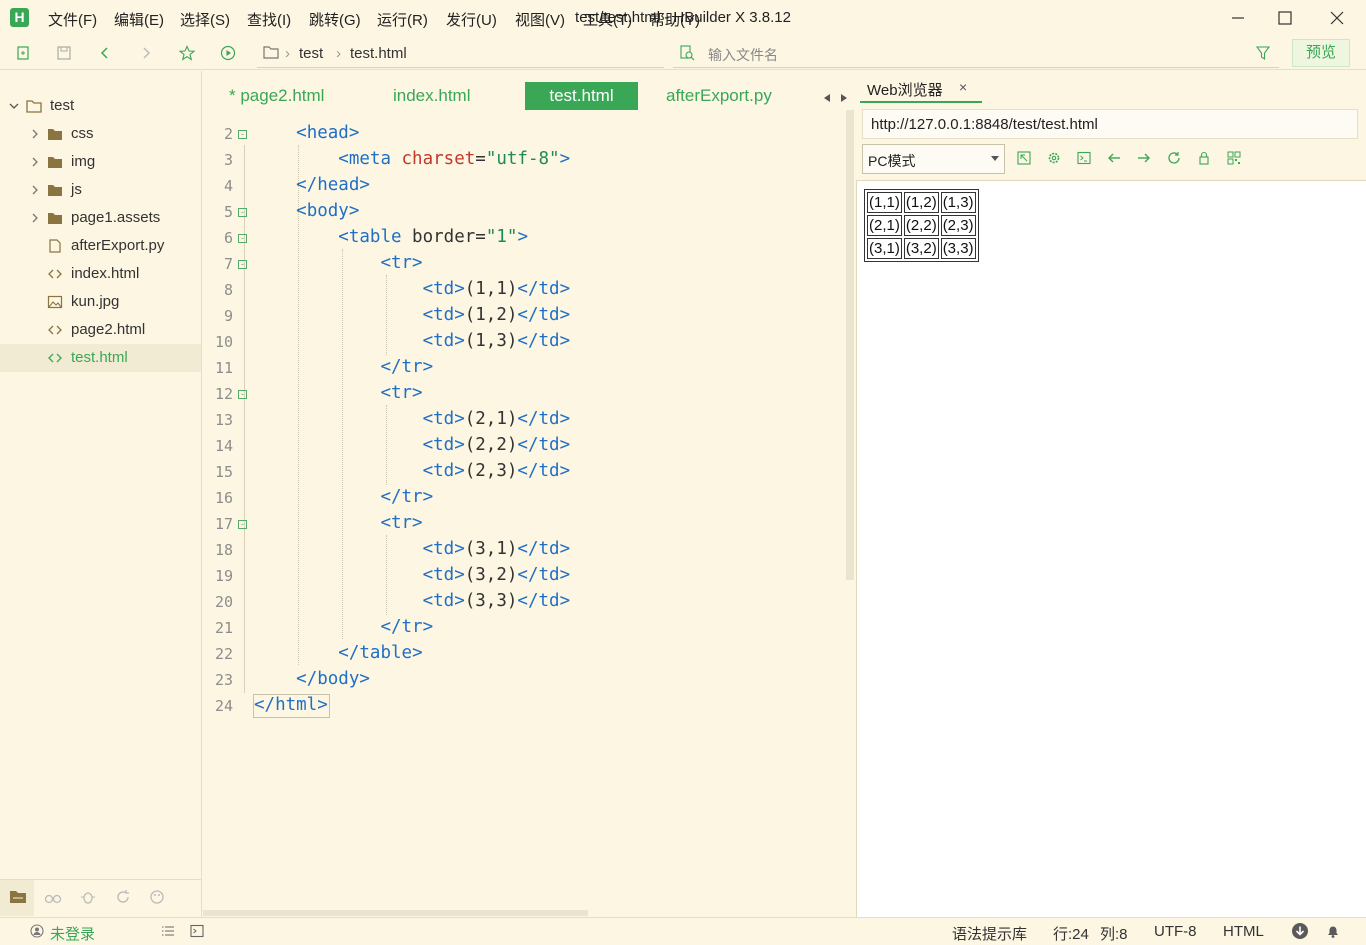  What do you see at coordinates (187, 53) in the screenshot?
I see `favorite-button` at bounding box center [187, 53].